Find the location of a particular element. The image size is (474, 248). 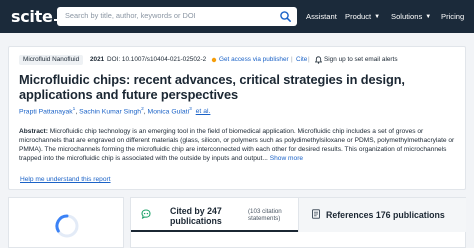

search-placeholder: Search by title, author, keywords or DOI is located at coordinates (130, 15).